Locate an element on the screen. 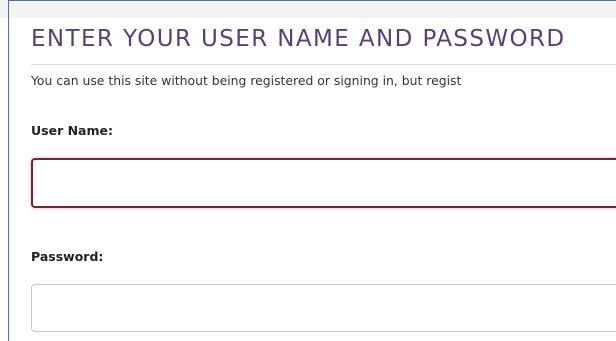 The image size is (616, 341). username-input is located at coordinates (323, 183).